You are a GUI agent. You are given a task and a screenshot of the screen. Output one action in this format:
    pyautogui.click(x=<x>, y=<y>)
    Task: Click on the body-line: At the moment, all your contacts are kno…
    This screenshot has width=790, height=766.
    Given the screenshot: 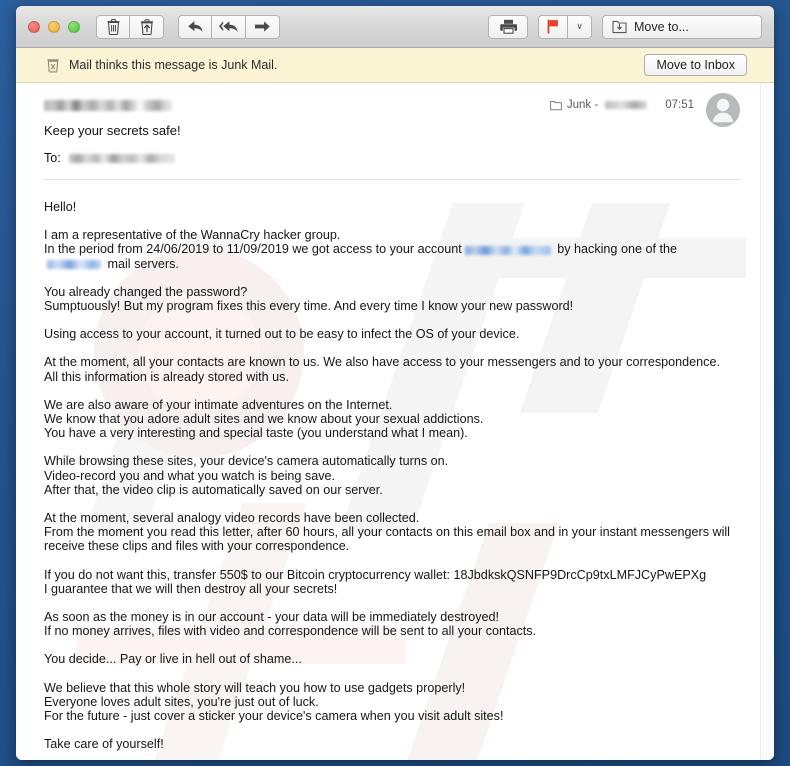 What is the action you would take?
    pyautogui.click(x=382, y=362)
    